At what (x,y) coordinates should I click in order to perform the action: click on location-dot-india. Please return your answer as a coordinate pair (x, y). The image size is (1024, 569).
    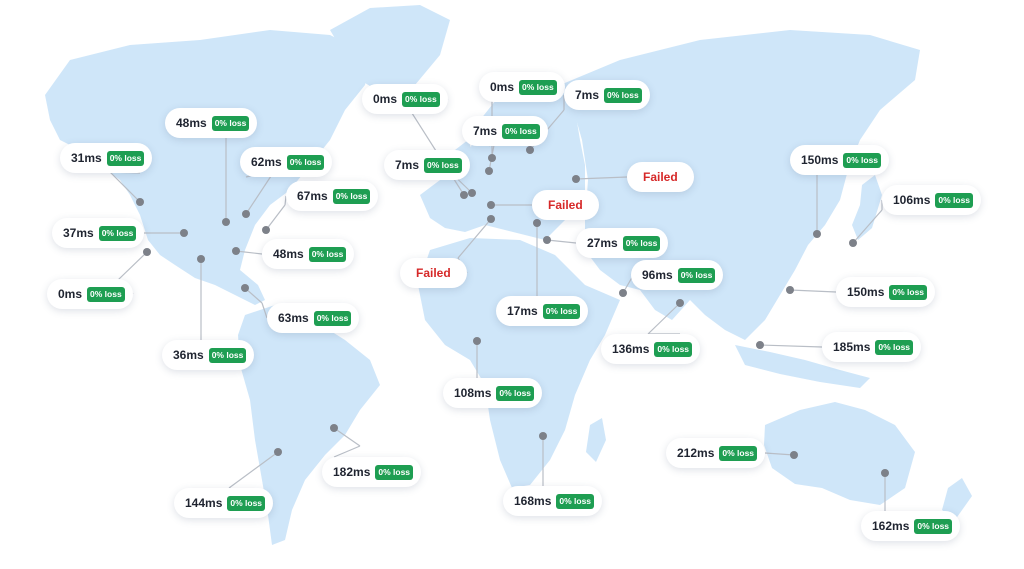
    Looking at the image, I should click on (680, 303).